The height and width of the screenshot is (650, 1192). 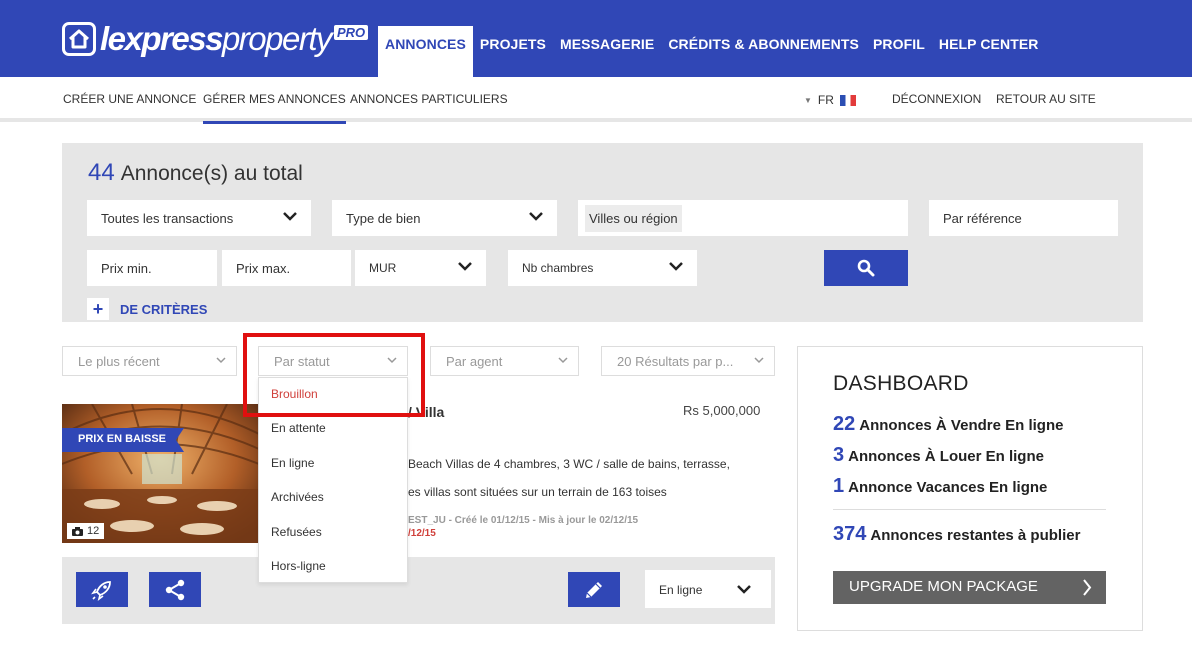 I want to click on house-logo-icon, so click(x=79, y=39).